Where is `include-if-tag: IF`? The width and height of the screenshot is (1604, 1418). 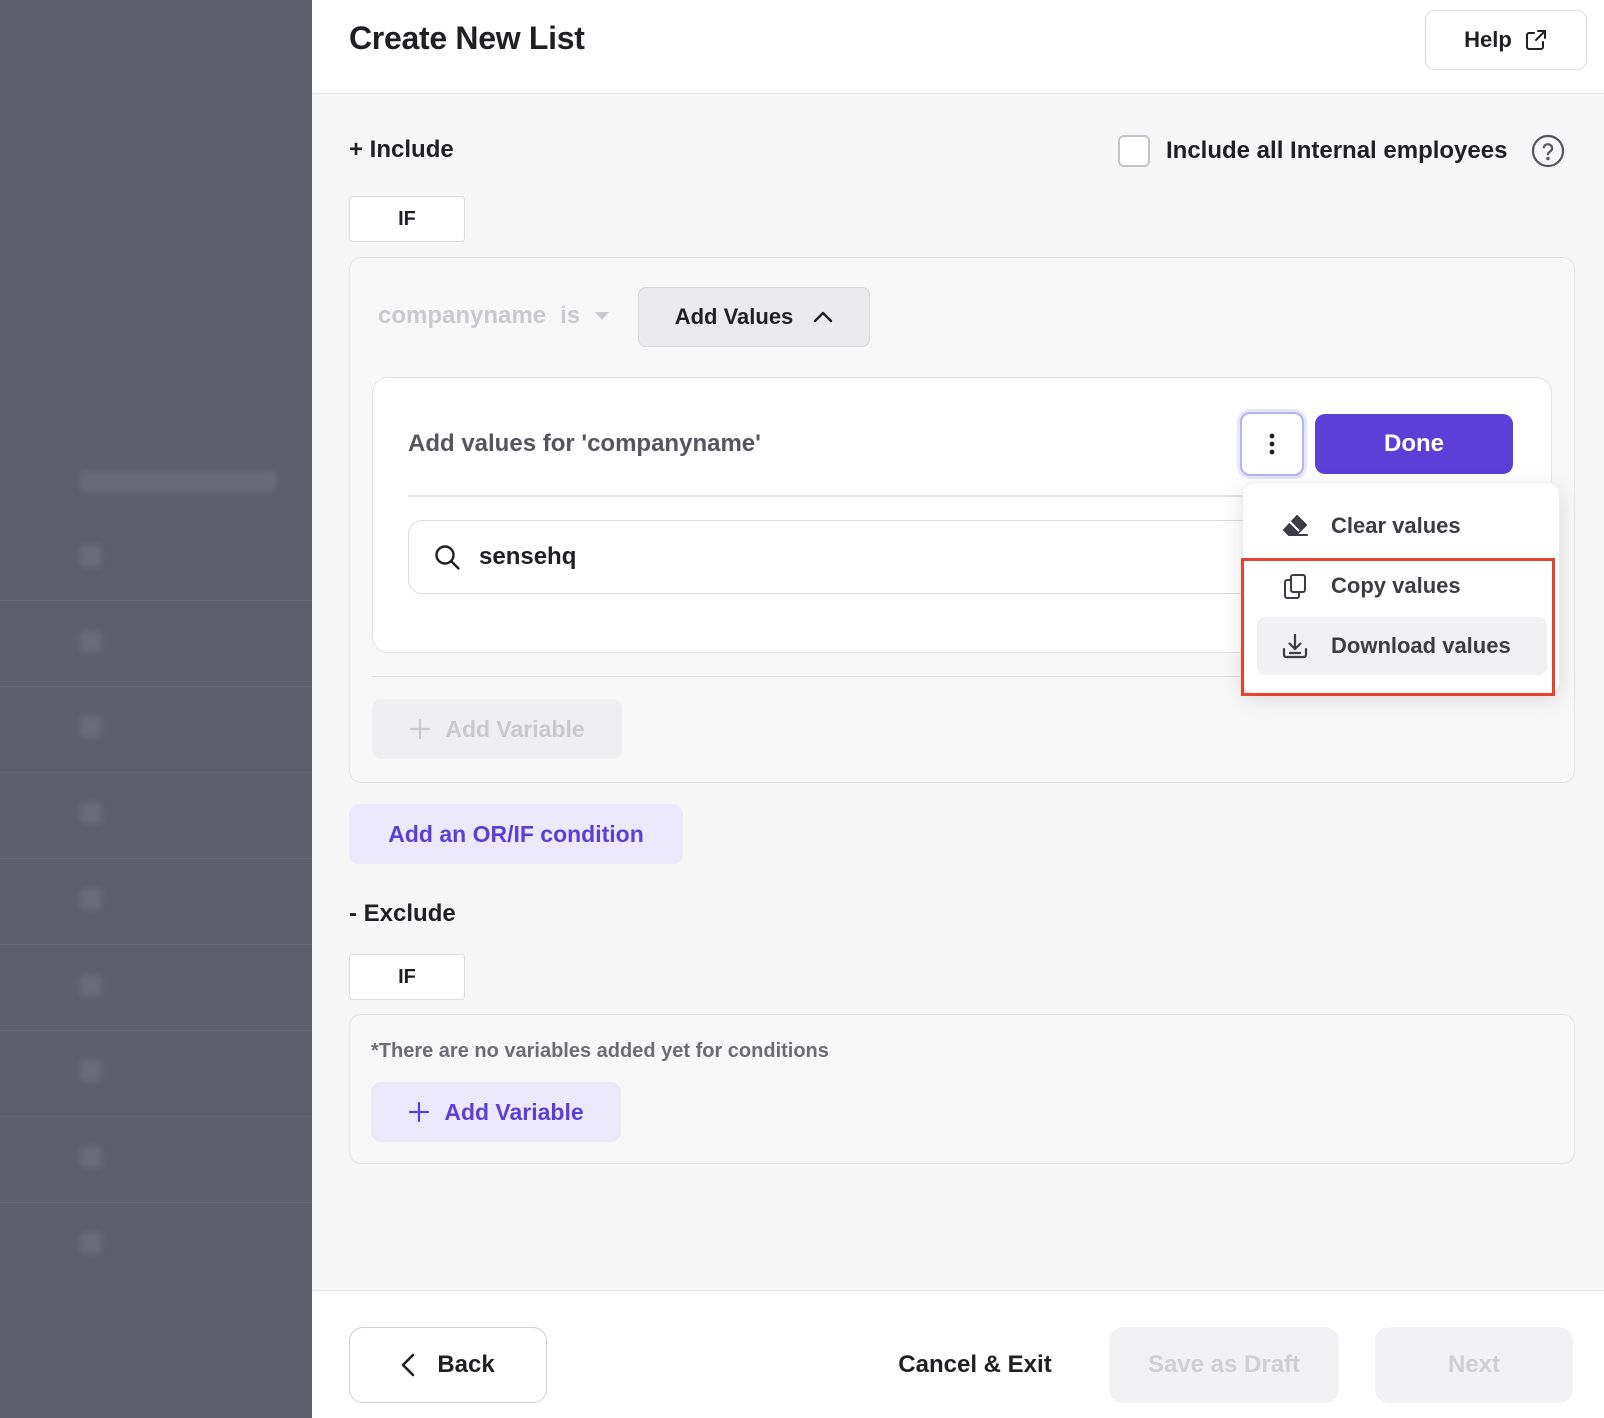
include-if-tag: IF is located at coordinates (407, 219).